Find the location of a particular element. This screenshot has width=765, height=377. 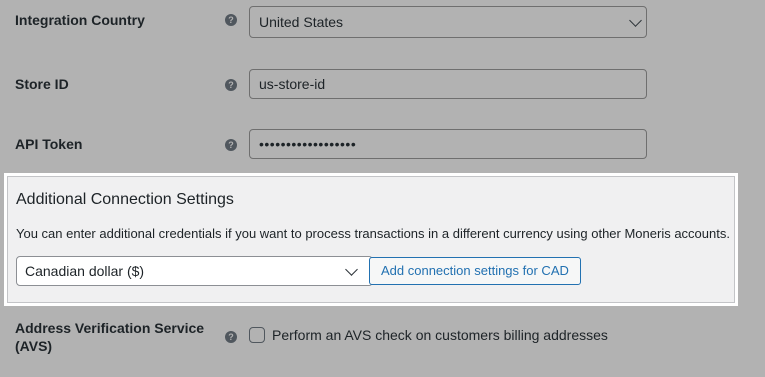

avs-label: Address Verification Service (AVS) is located at coordinates (109, 337).